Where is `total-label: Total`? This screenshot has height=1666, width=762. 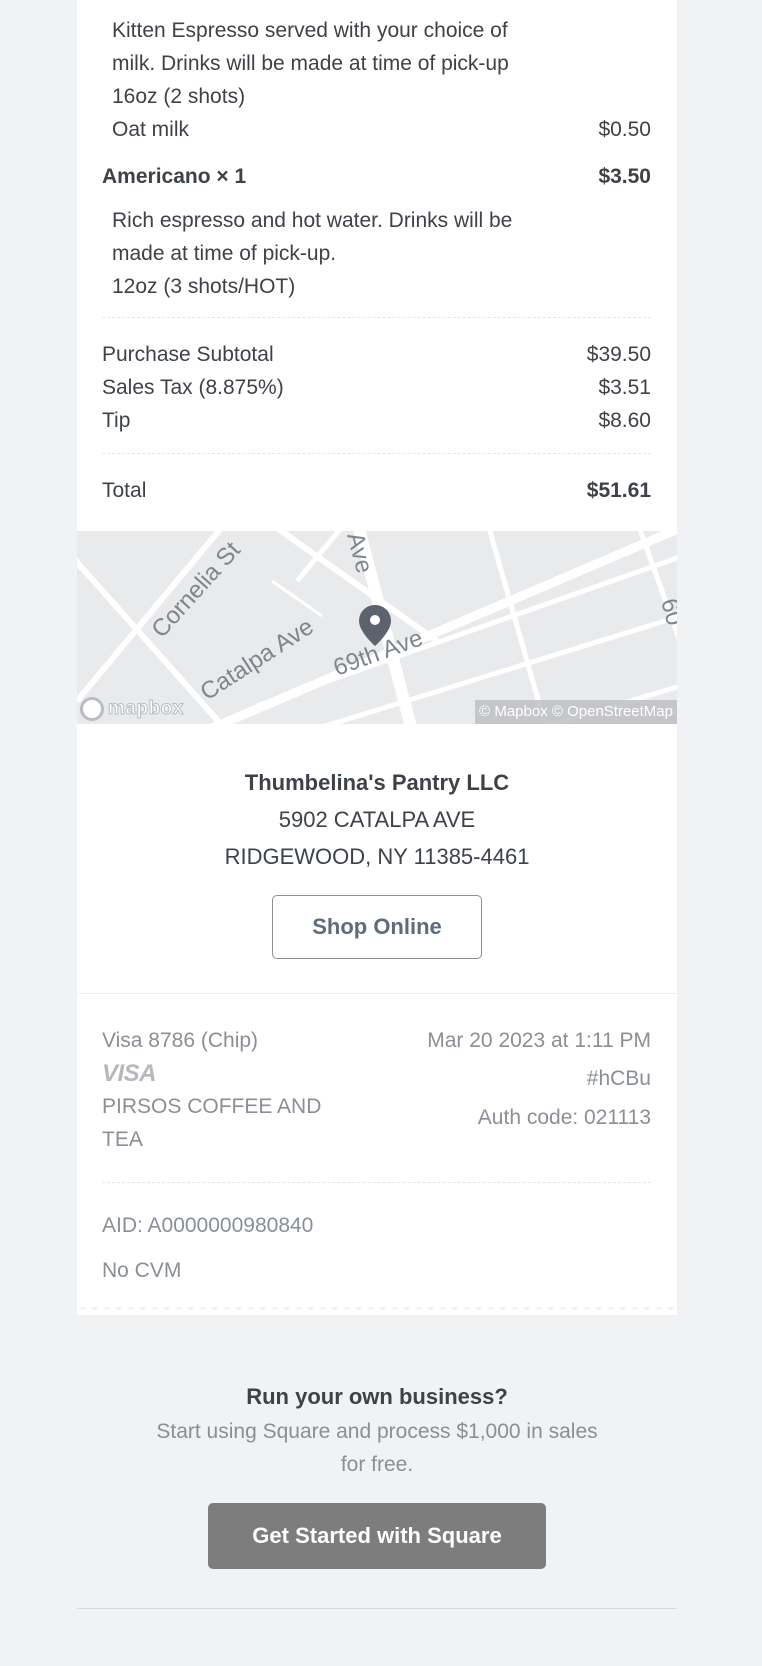
total-label: Total is located at coordinates (124, 490).